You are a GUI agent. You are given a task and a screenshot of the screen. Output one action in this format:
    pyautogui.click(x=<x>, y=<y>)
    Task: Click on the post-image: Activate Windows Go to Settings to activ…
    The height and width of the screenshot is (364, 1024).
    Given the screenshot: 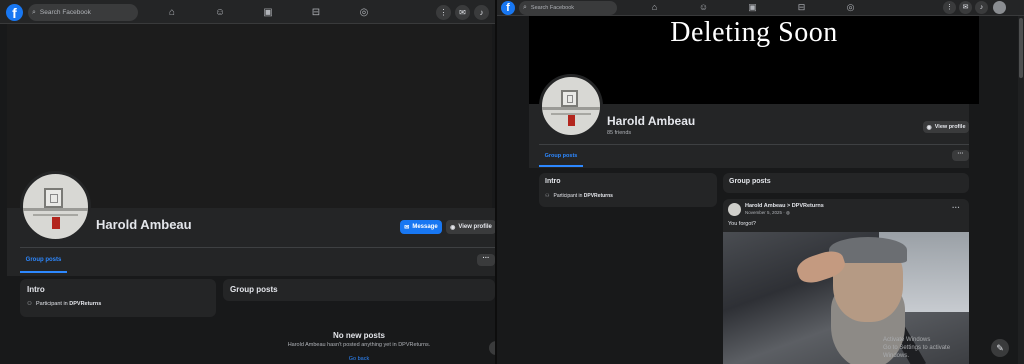 What is the action you would take?
    pyautogui.click(x=846, y=298)
    